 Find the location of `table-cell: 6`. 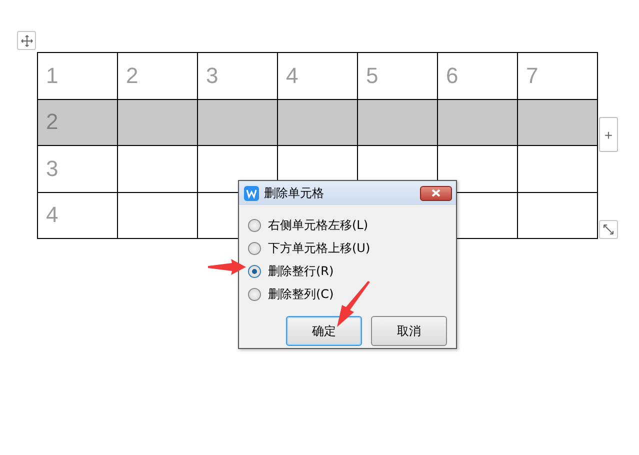

table-cell: 6 is located at coordinates (478, 75).